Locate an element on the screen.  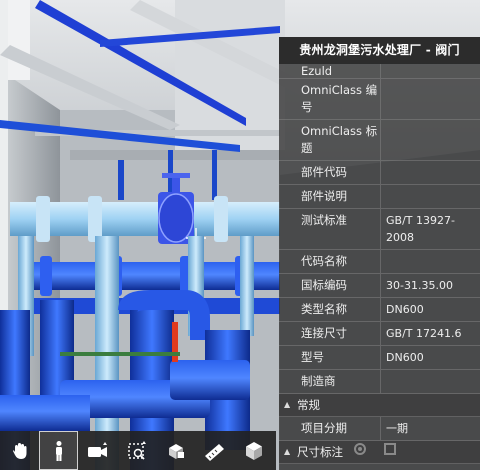
property-key: 测试标准 is located at coordinates (330, 229).